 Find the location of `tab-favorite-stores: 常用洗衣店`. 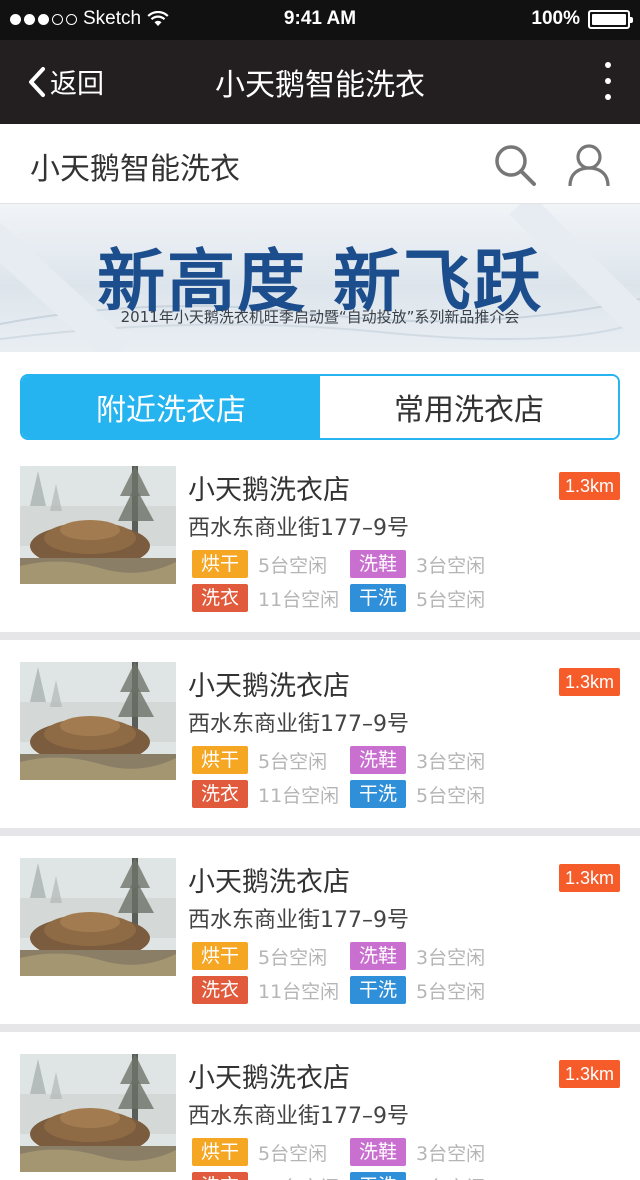

tab-favorite-stores: 常用洗衣店 is located at coordinates (469, 407).